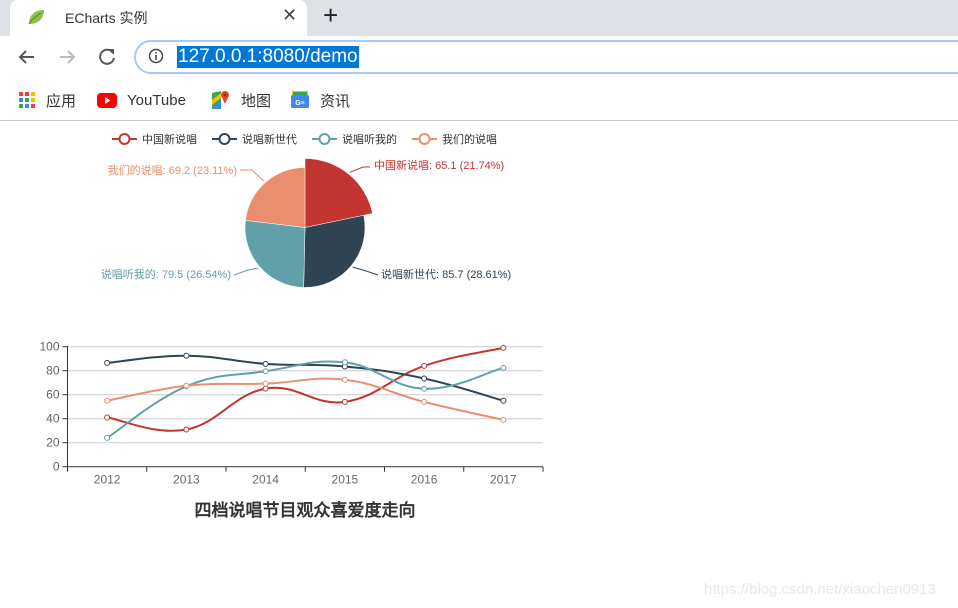  I want to click on x-tick-label: 2013, so click(186, 480).